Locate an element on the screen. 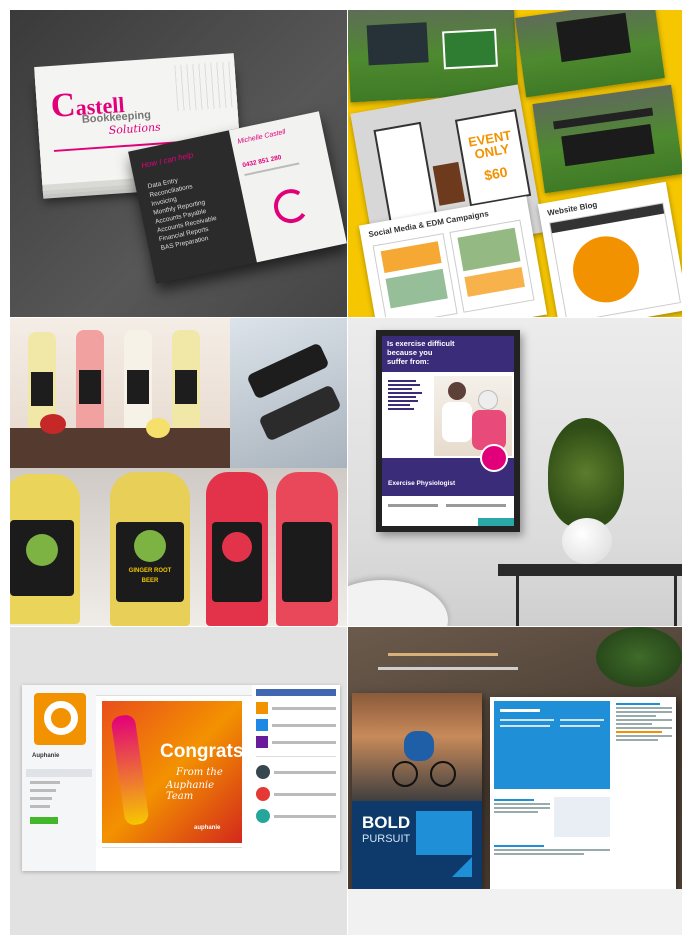 The width and height of the screenshot is (682, 935). fb-like-button is located at coordinates (296, 692).